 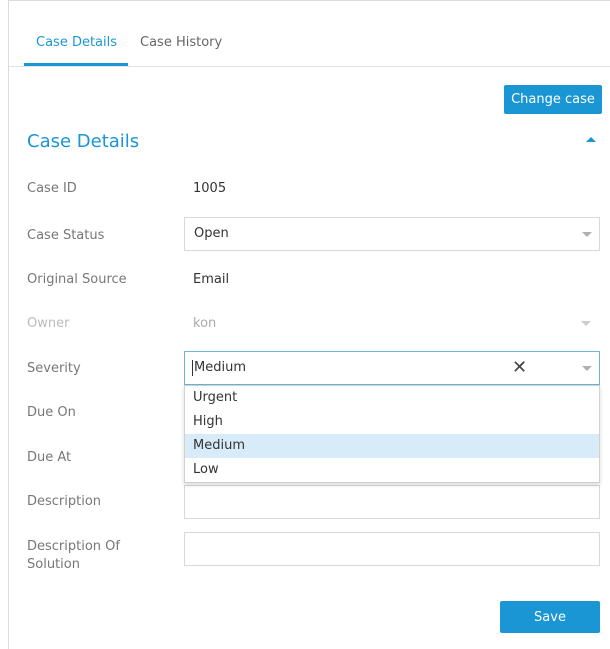 I want to click on text-cursor, so click(x=192, y=368).